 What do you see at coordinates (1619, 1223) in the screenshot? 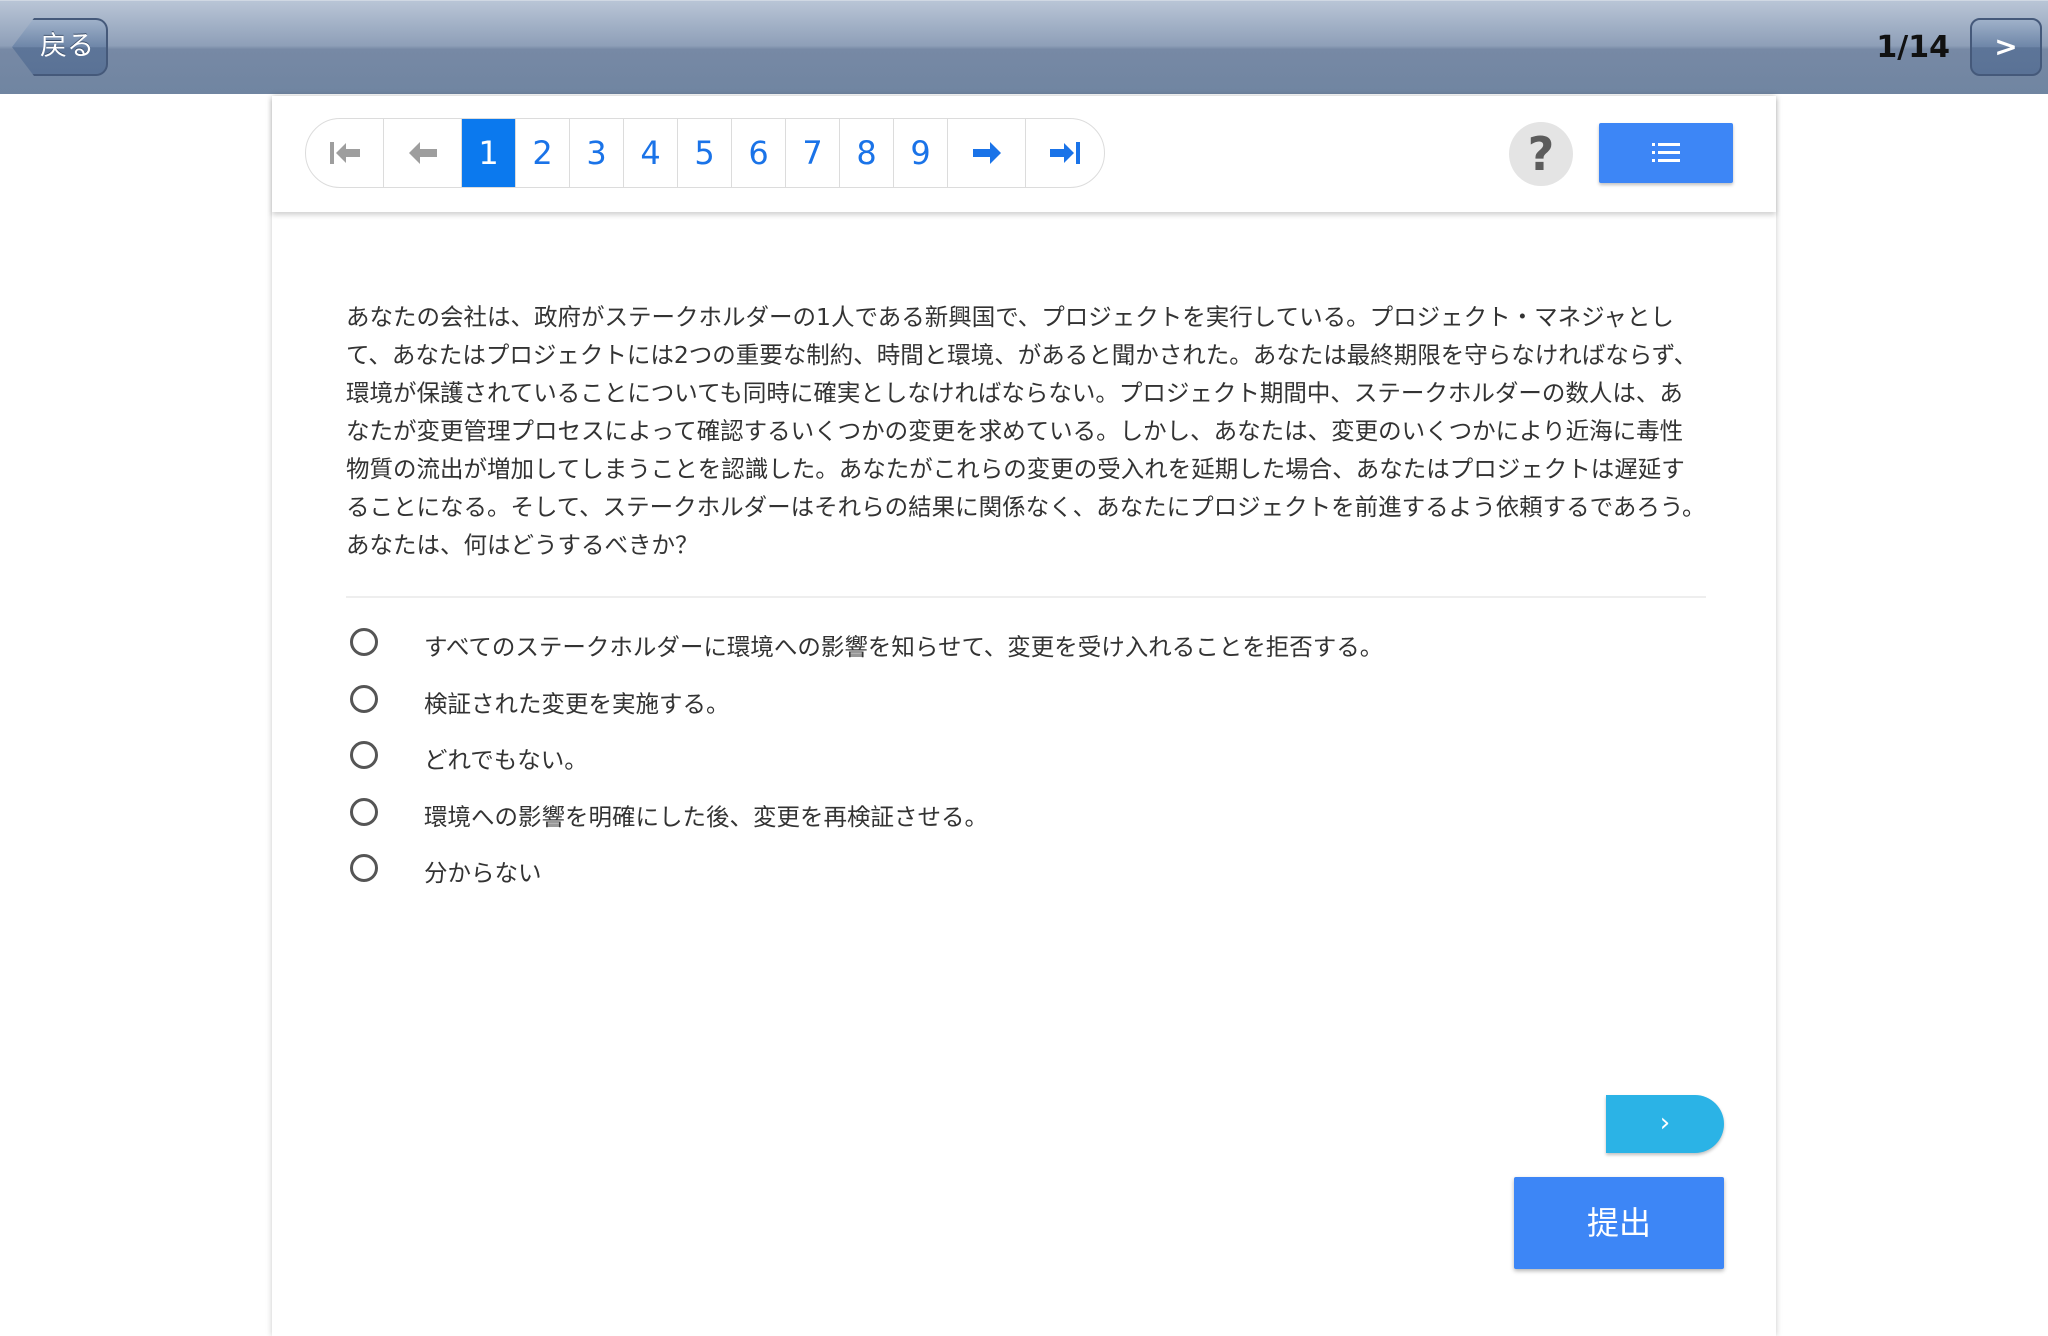
I see `submit-button: 提出` at bounding box center [1619, 1223].